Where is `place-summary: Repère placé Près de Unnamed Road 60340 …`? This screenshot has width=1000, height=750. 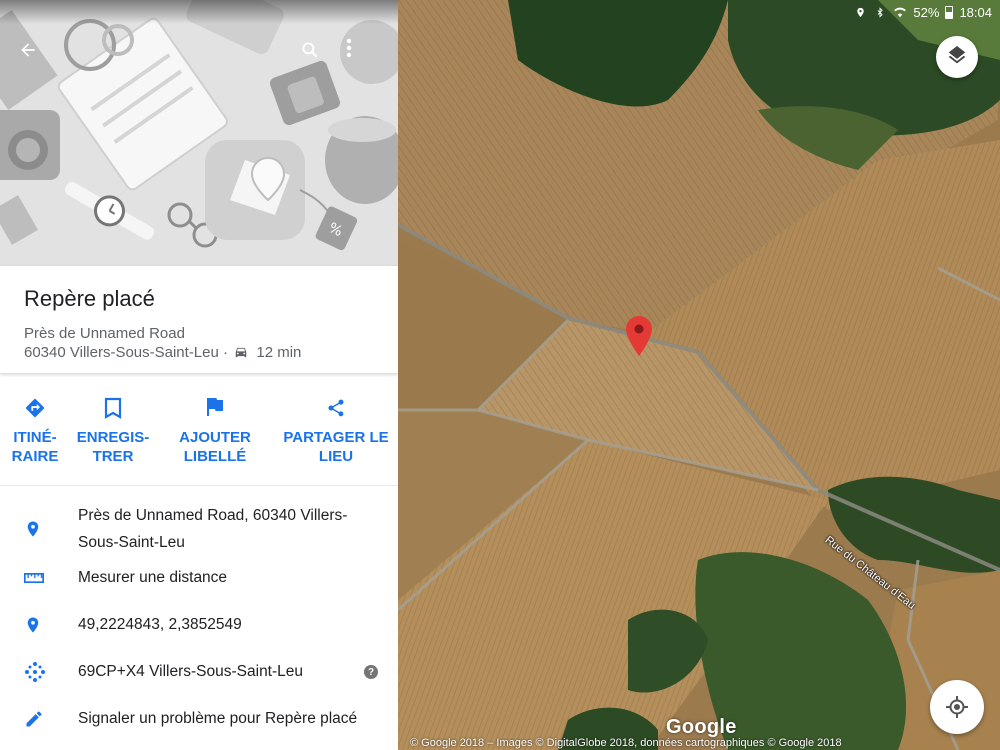 place-summary: Repère placé Près de Unnamed Road 60340 … is located at coordinates (199, 320).